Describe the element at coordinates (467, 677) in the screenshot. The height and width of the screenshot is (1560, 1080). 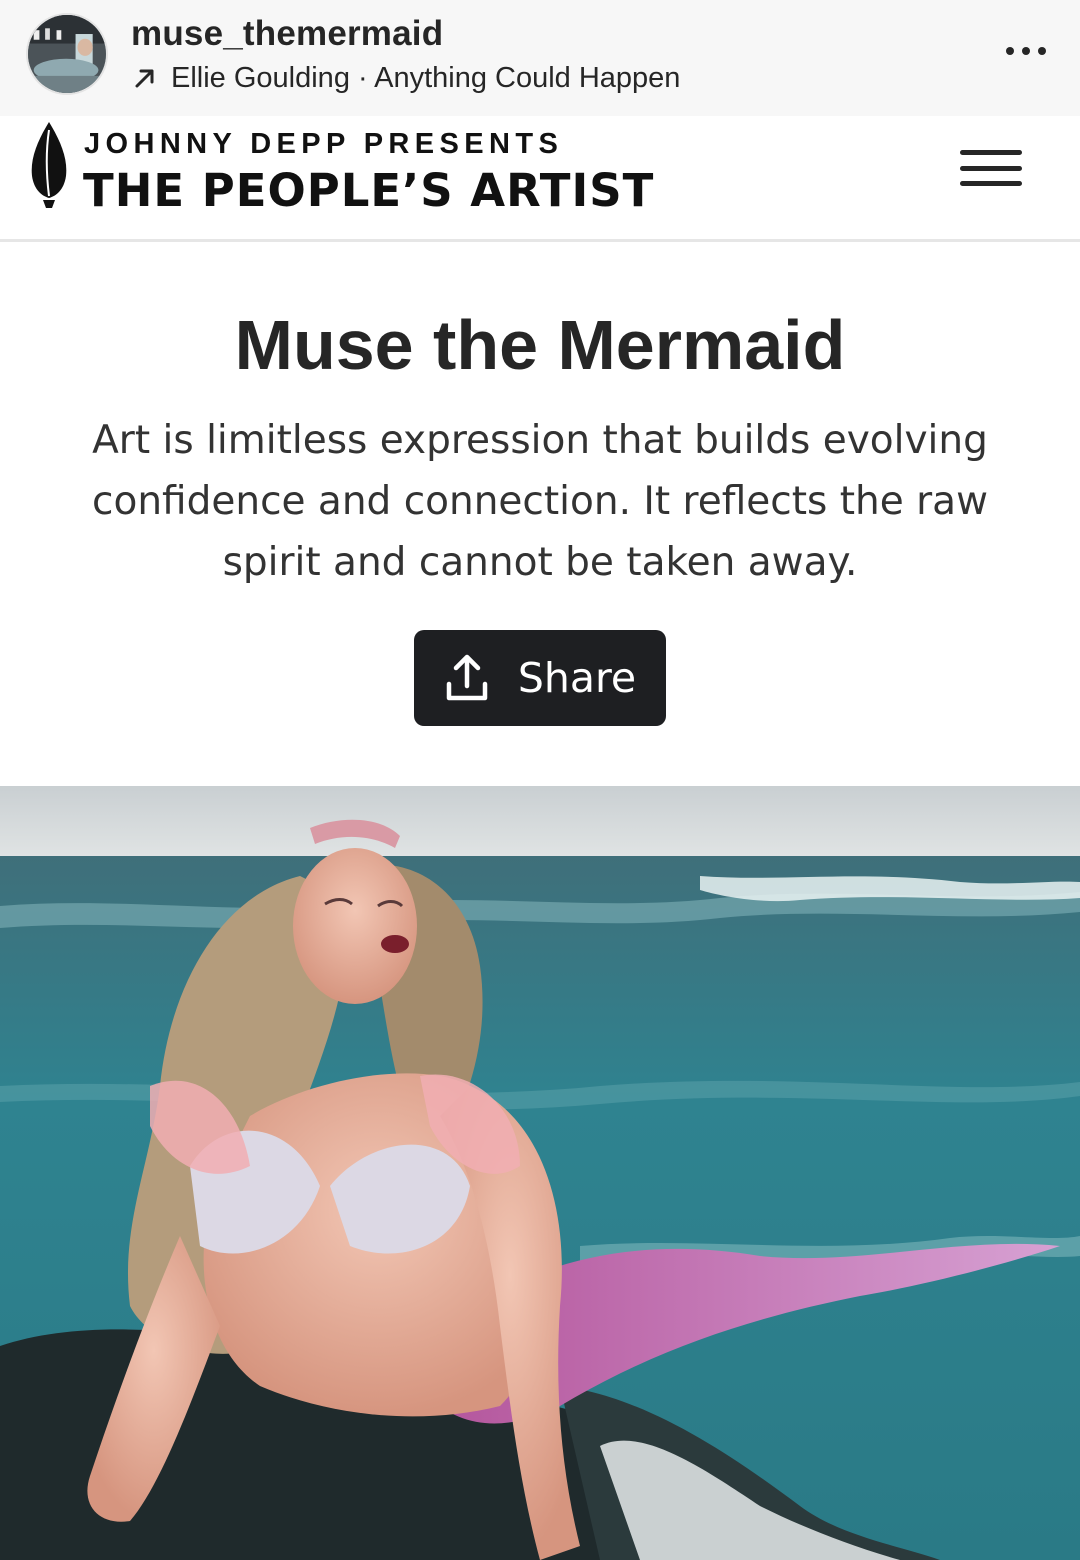
I see `upload-icon` at that location.